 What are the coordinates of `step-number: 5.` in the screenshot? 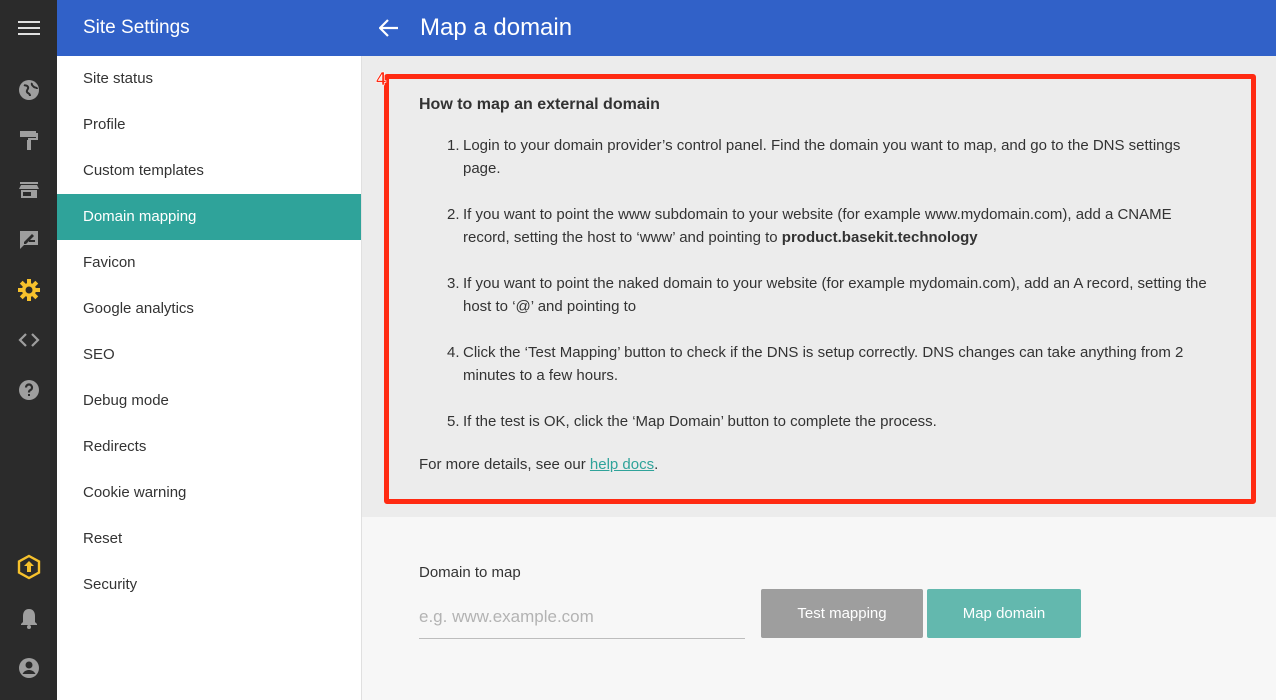 It's located at (453, 421).